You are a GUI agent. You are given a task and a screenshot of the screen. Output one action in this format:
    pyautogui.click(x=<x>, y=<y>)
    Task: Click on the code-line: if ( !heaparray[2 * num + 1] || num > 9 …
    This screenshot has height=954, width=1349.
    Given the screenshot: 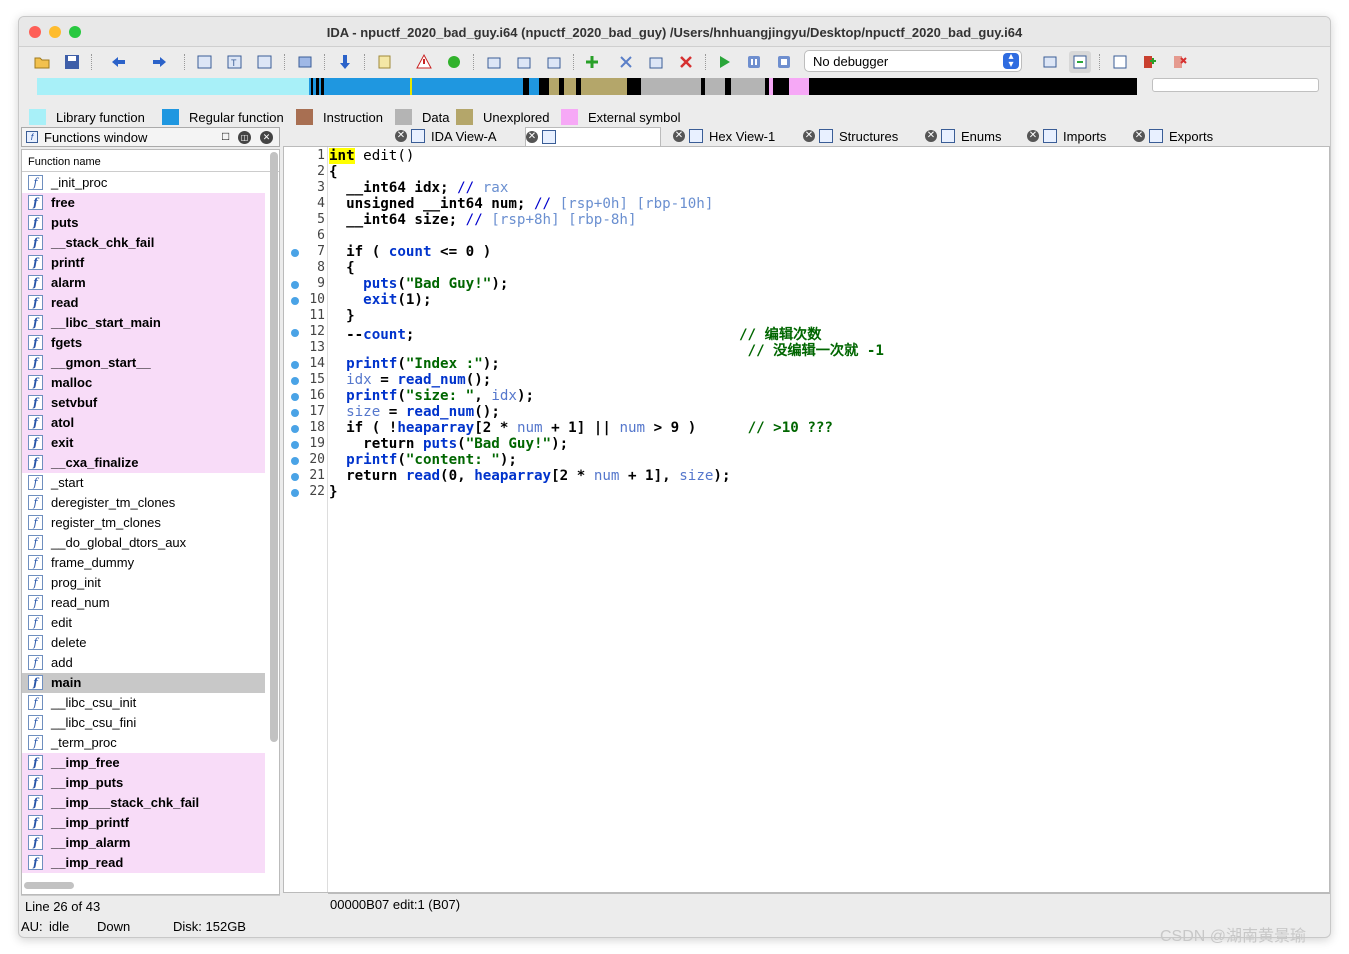 What is the action you would take?
    pyautogui.click(x=581, y=428)
    